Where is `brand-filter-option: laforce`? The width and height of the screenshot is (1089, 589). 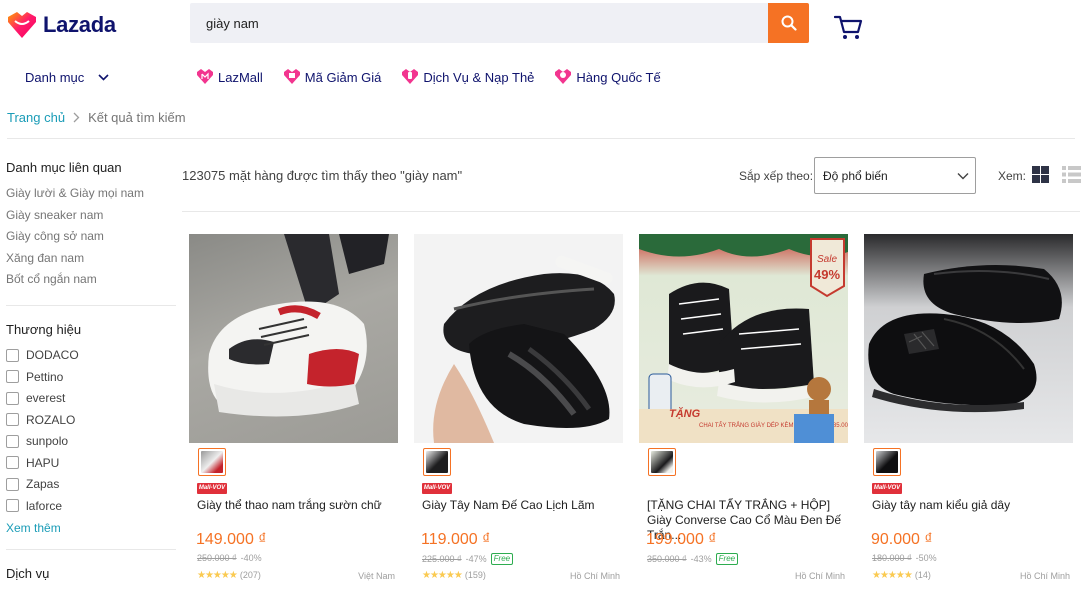
brand-filter-option: laforce is located at coordinates (92, 506).